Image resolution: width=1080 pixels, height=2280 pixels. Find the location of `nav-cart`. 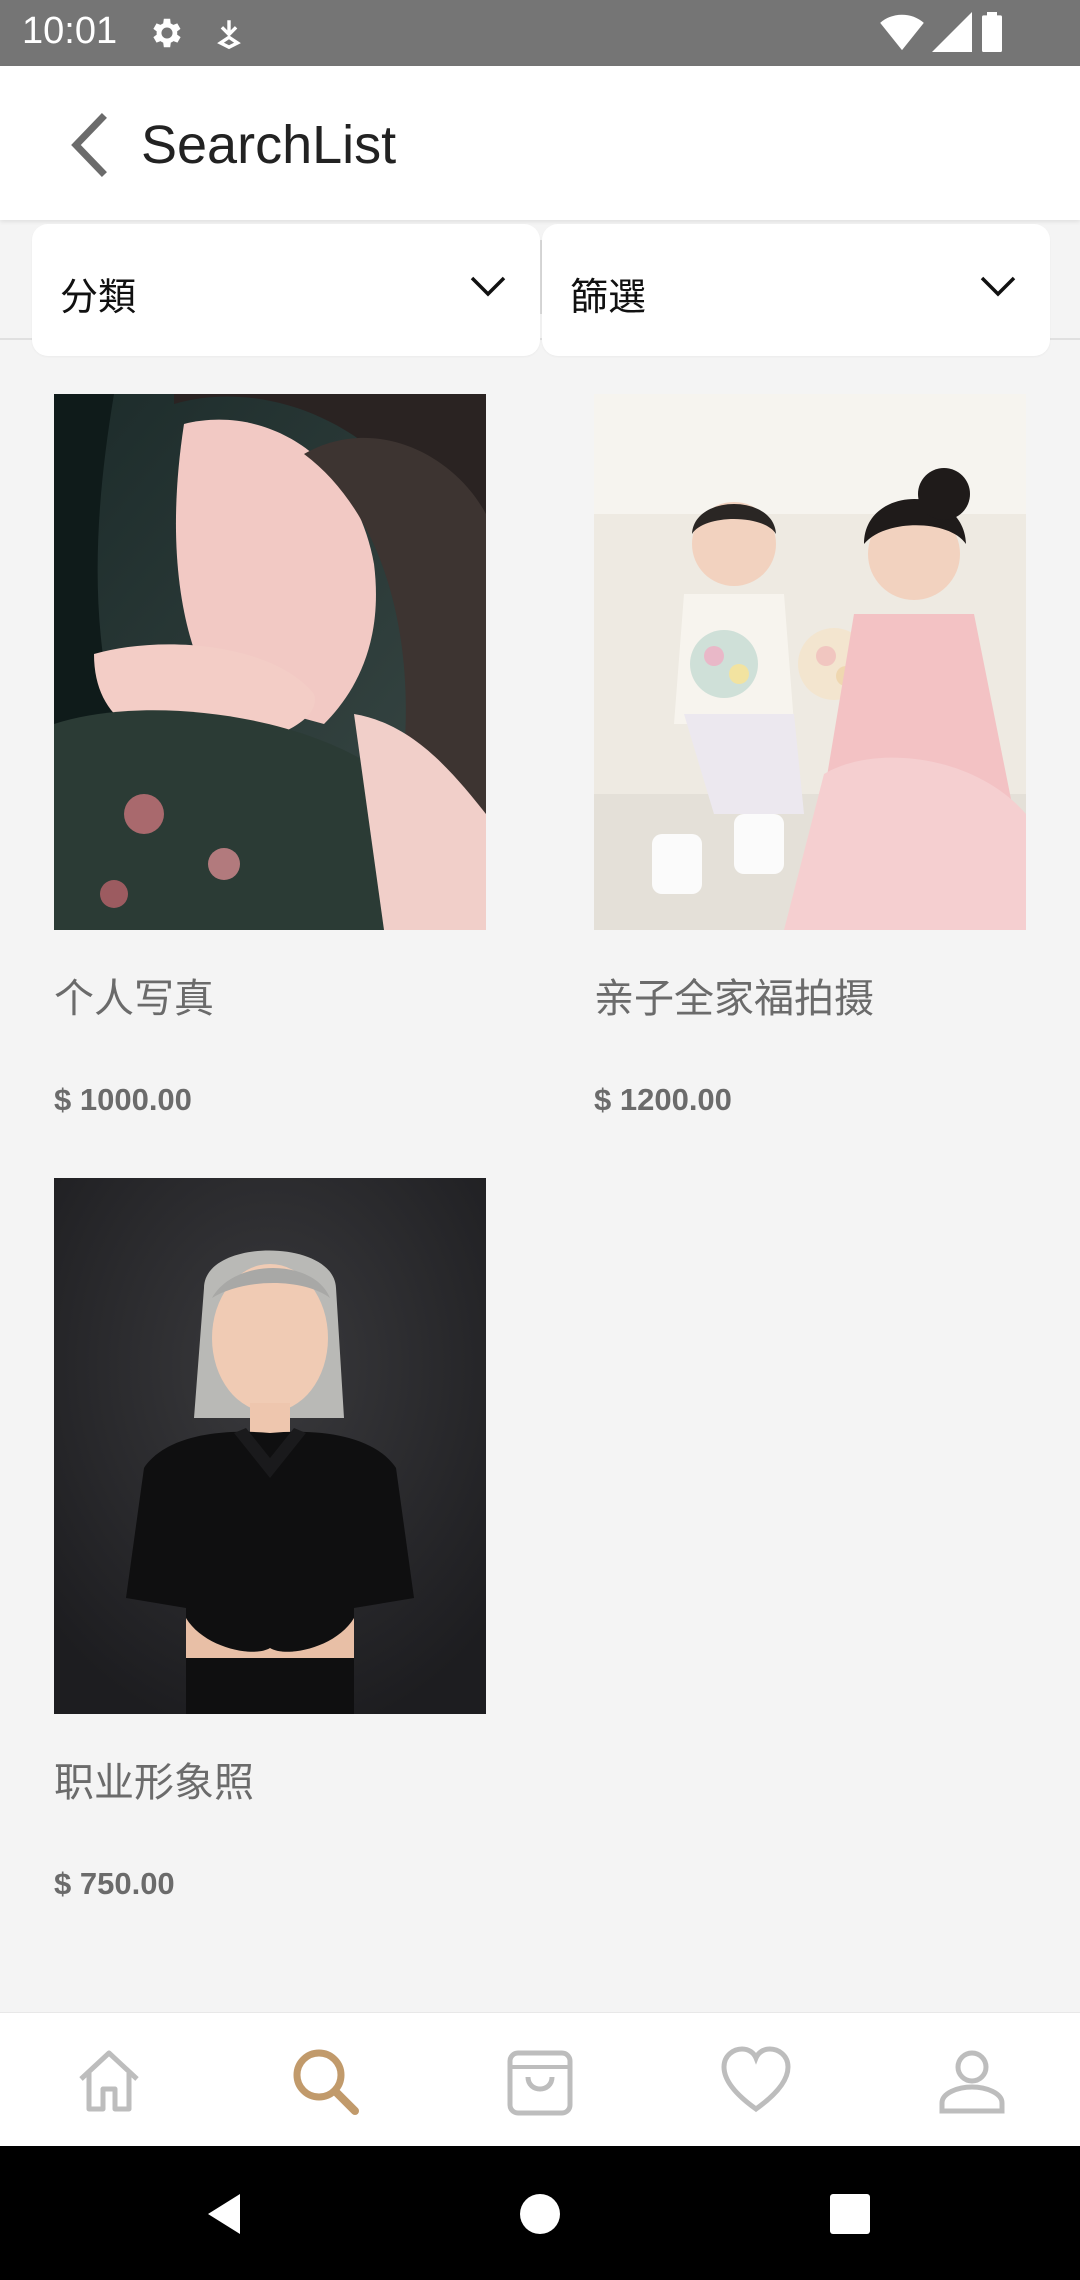

nav-cart is located at coordinates (540, 2081).